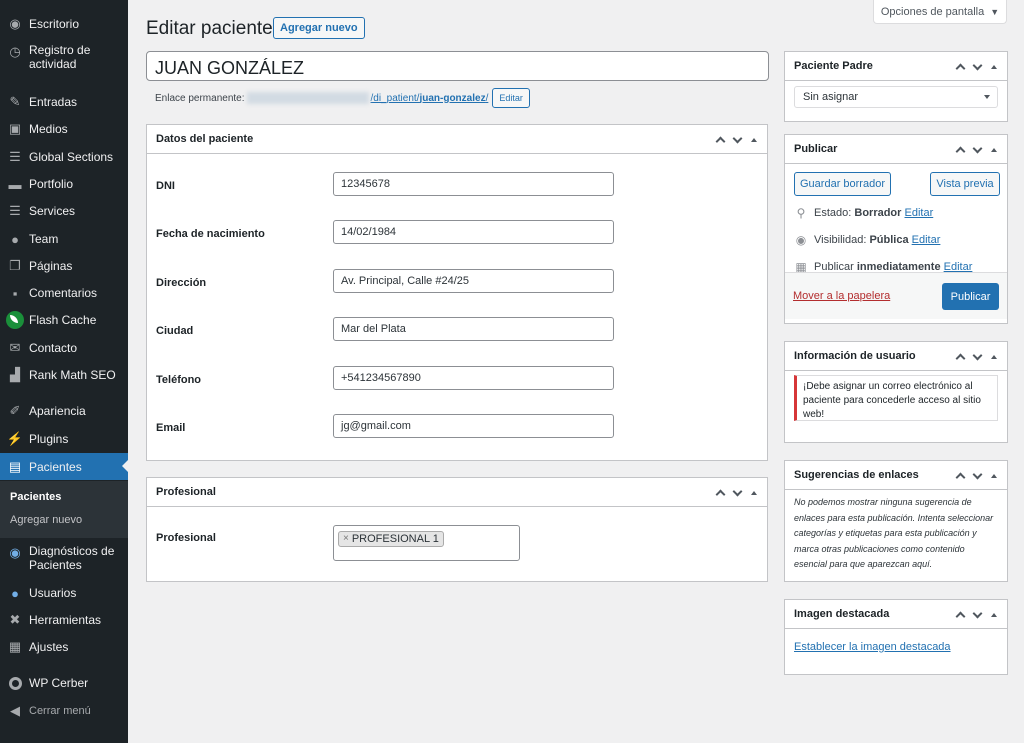 The width and height of the screenshot is (1024, 743). I want to click on sidebar-item-paginas: ❐ Páginas, so click(64, 266).